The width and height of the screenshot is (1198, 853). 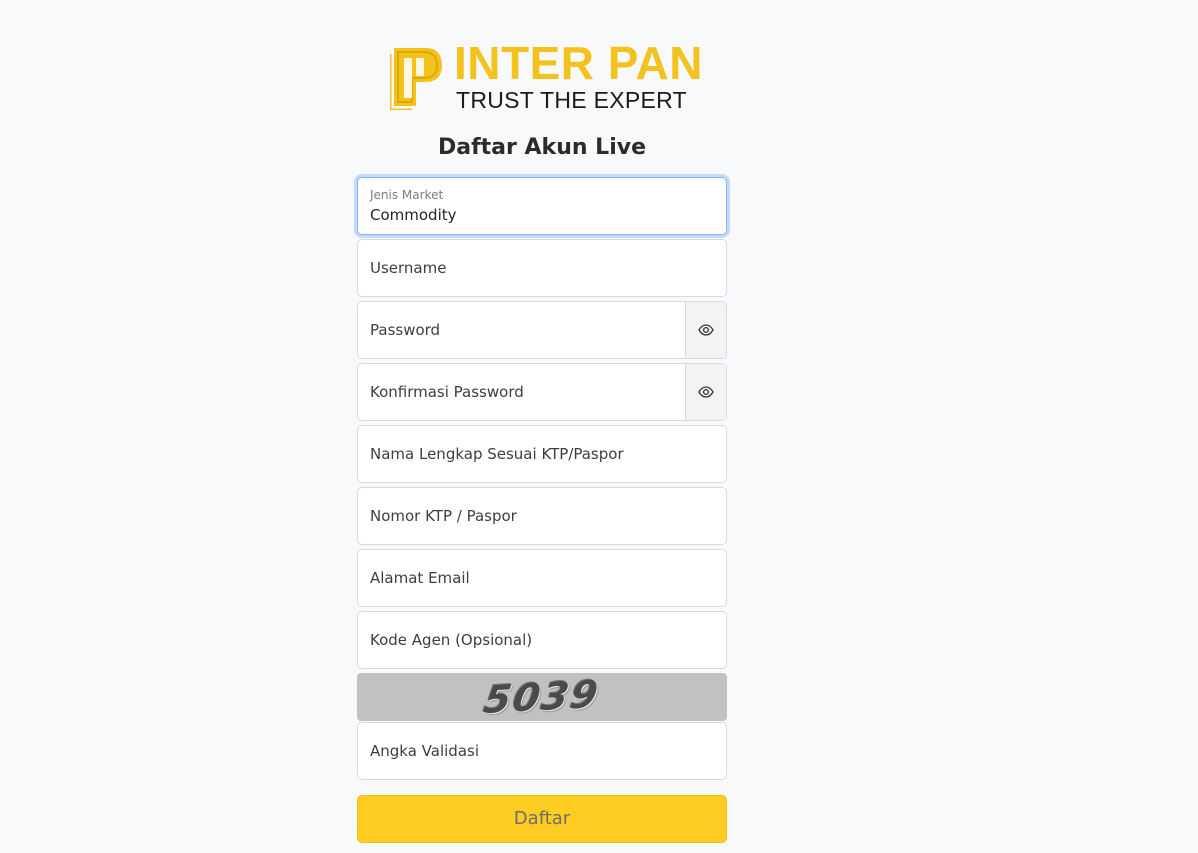 What do you see at coordinates (447, 392) in the screenshot?
I see `confirm-password-placeholder: Konfirmasi Password` at bounding box center [447, 392].